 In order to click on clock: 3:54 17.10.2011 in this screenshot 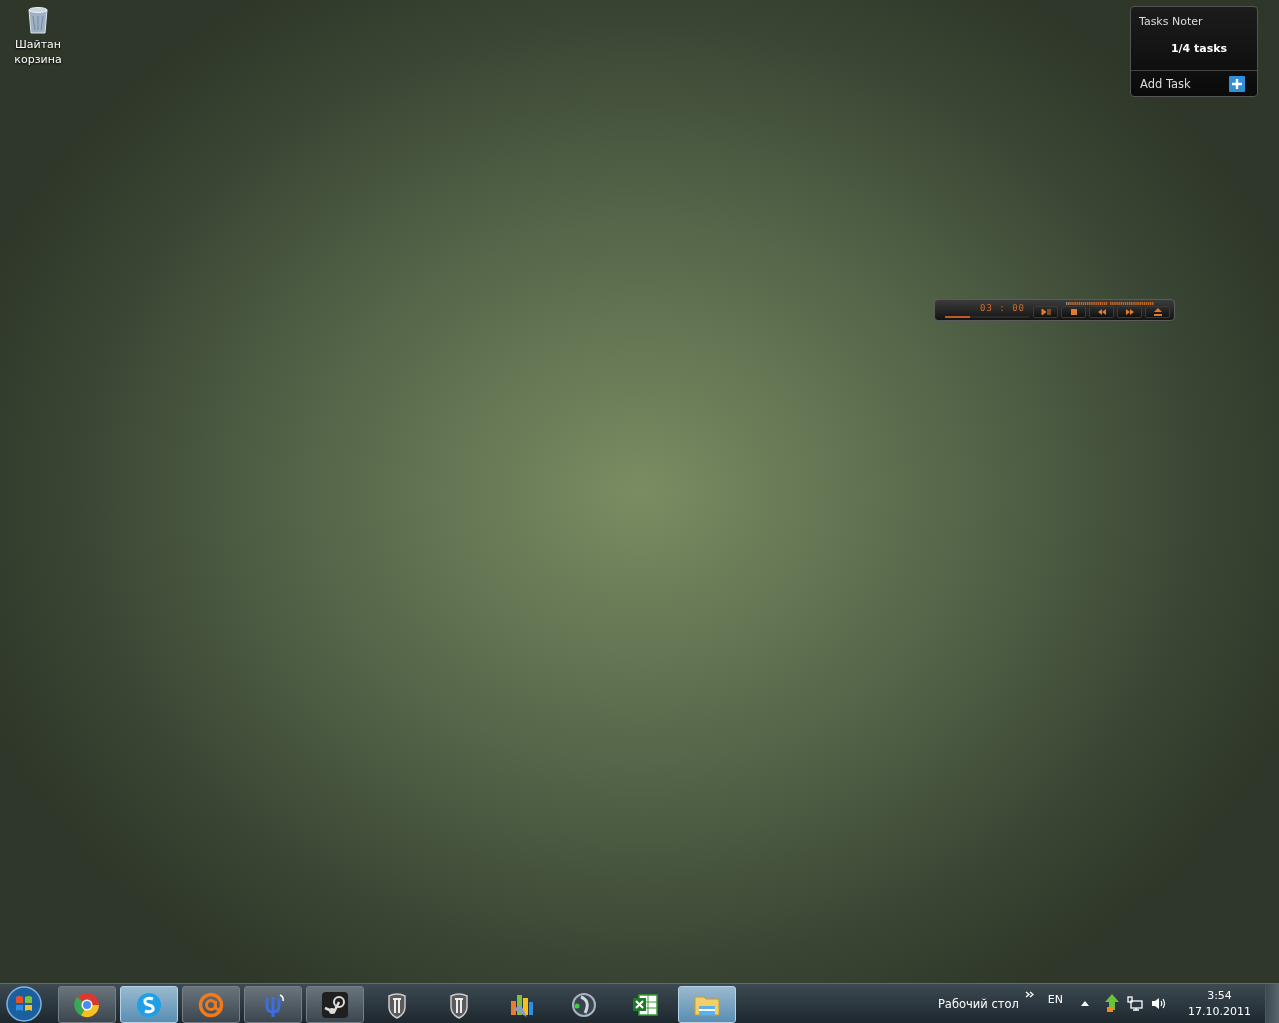, I will do `click(1219, 1003)`.